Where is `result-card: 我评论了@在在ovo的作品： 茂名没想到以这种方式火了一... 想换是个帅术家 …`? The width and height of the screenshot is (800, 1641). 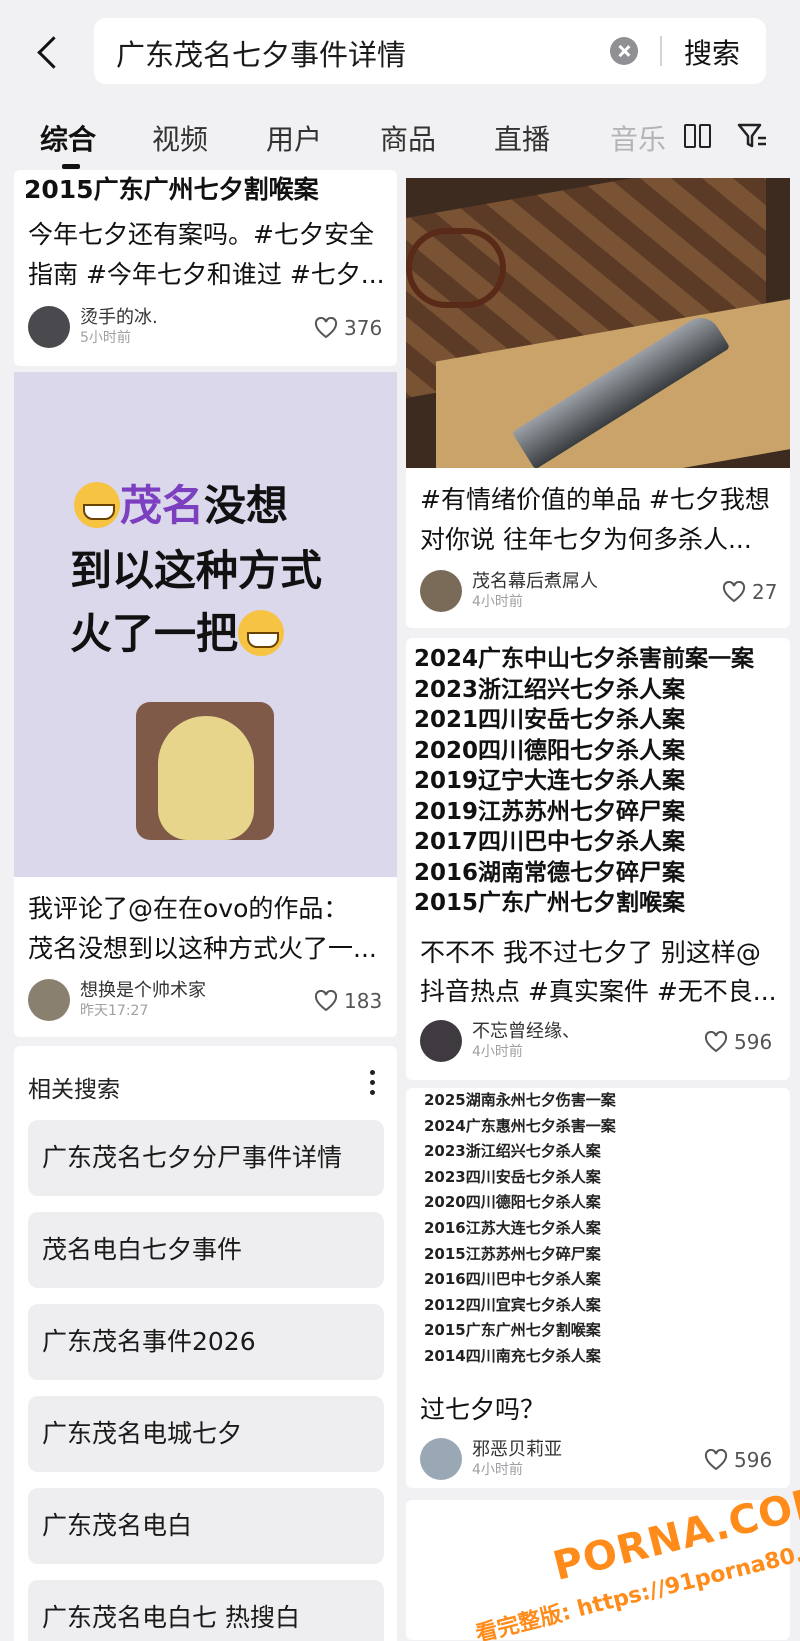
result-card: 我评论了@在在ovo的作品： 茂名没想到以这种方式火了一... 想换是个帅术家 … is located at coordinates (205, 957).